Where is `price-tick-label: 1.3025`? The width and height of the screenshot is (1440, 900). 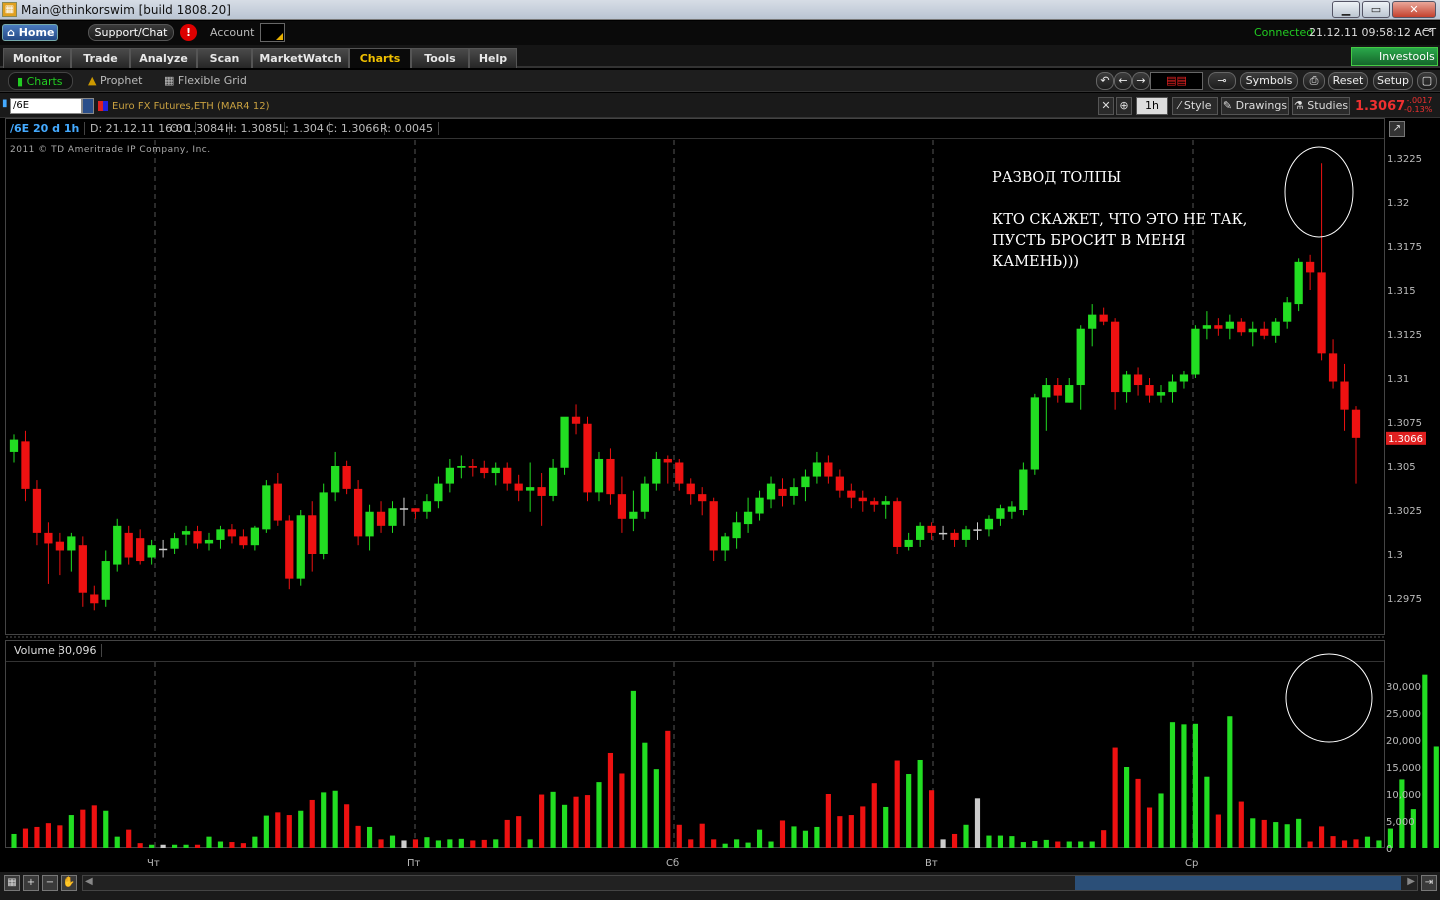
price-tick-label: 1.3025 is located at coordinates (1404, 511).